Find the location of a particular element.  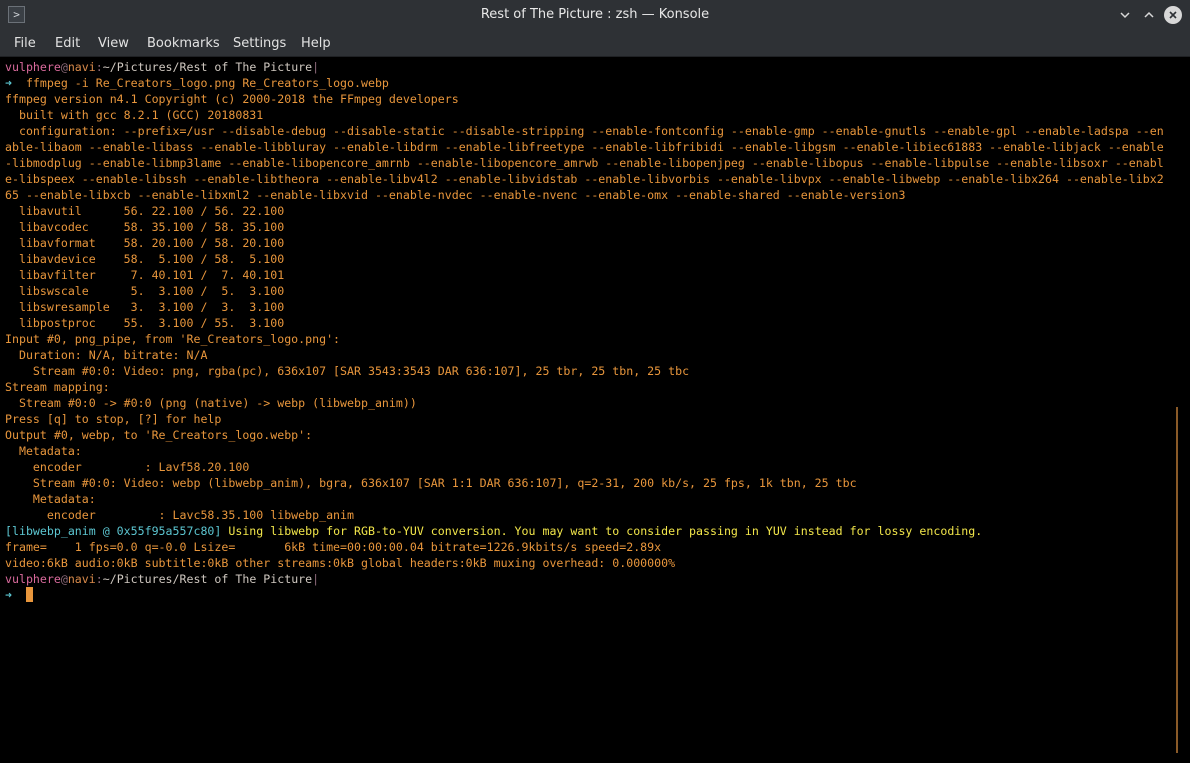

menu-file: File is located at coordinates (25, 43).